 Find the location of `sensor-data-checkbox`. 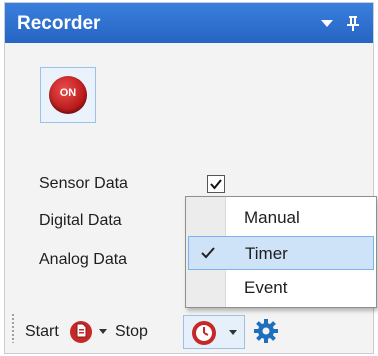

sensor-data-checkbox is located at coordinates (216, 184).